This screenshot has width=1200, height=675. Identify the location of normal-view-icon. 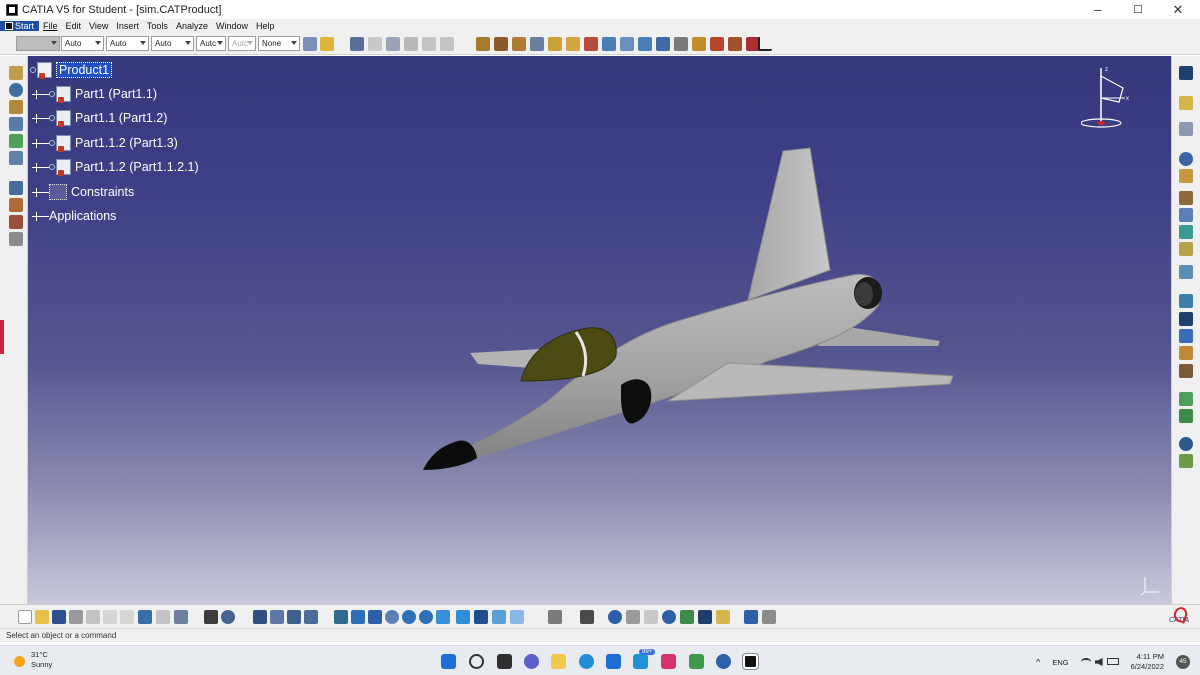
(443, 617).